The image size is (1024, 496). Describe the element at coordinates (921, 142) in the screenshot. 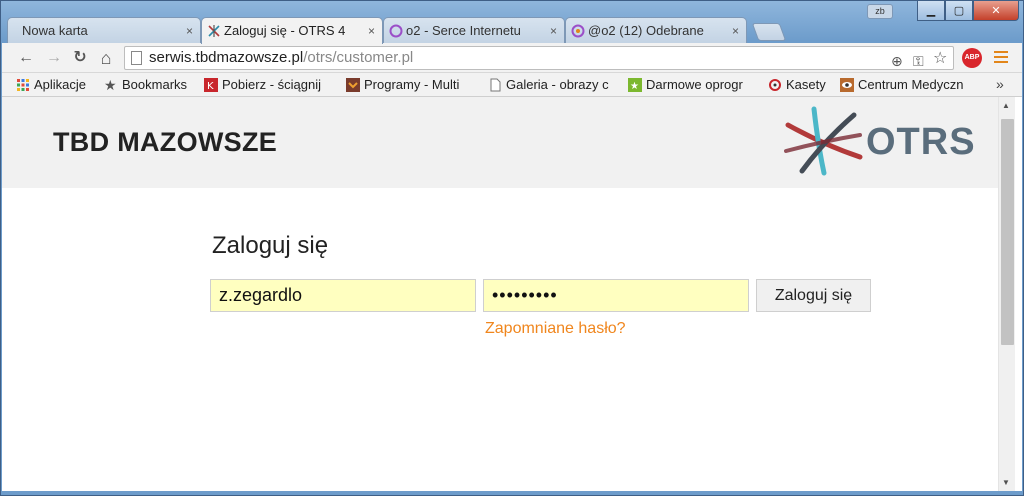

I see `otrs-logo-text: OTRS` at that location.